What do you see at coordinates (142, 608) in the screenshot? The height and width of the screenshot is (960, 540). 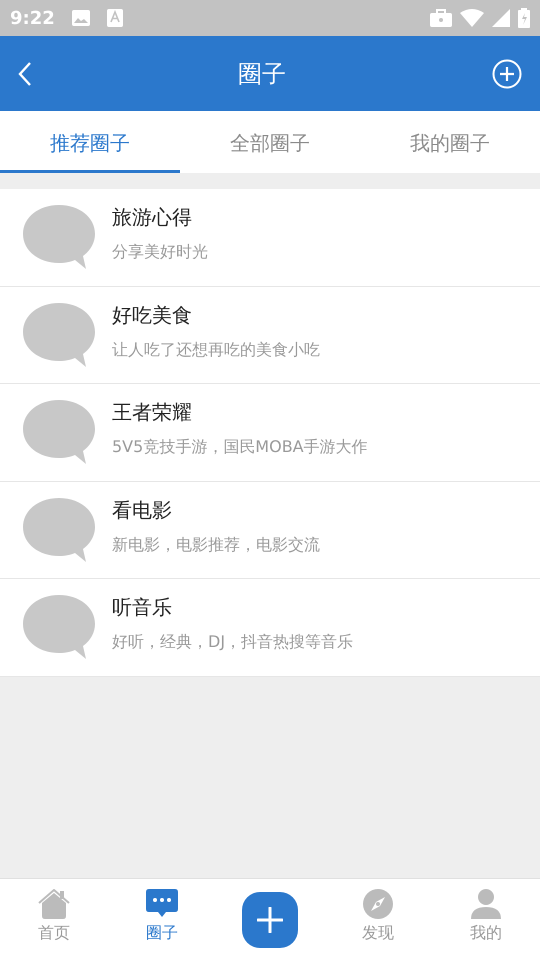 I see `circle-name: 听音乐` at bounding box center [142, 608].